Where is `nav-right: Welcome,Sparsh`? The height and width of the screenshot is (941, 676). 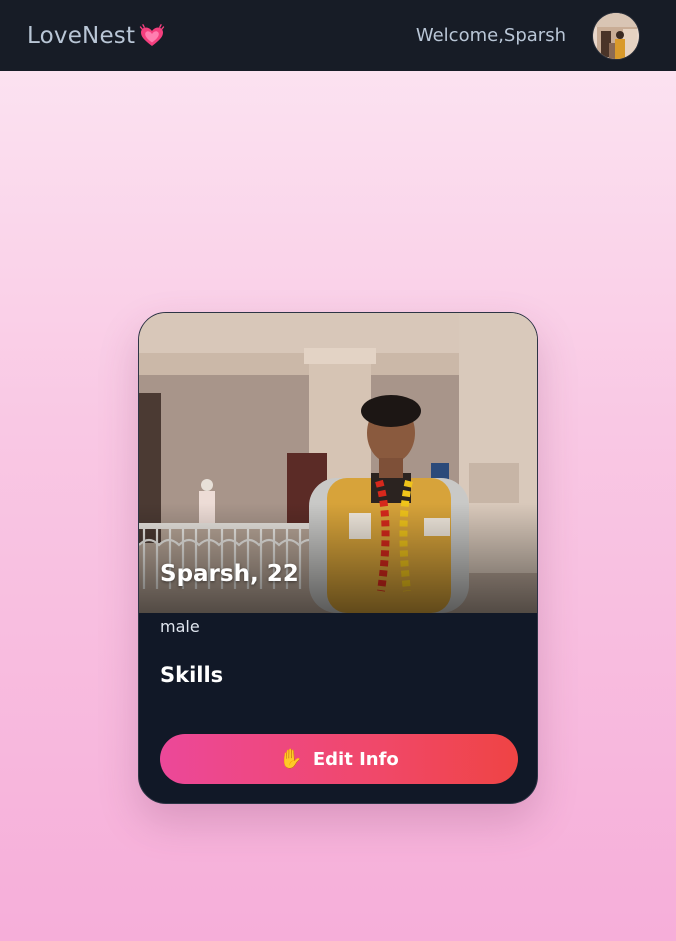 nav-right: Welcome,Sparsh is located at coordinates (527, 35).